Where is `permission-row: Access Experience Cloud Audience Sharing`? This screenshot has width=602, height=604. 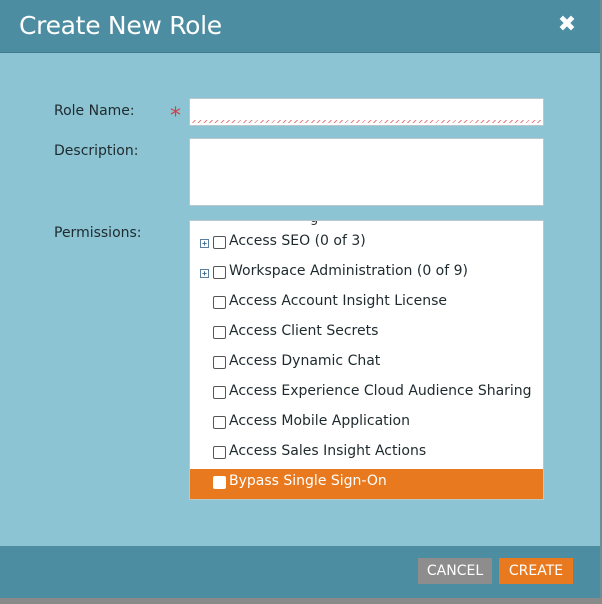 permission-row: Access Experience Cloud Audience Sharing is located at coordinates (366, 394).